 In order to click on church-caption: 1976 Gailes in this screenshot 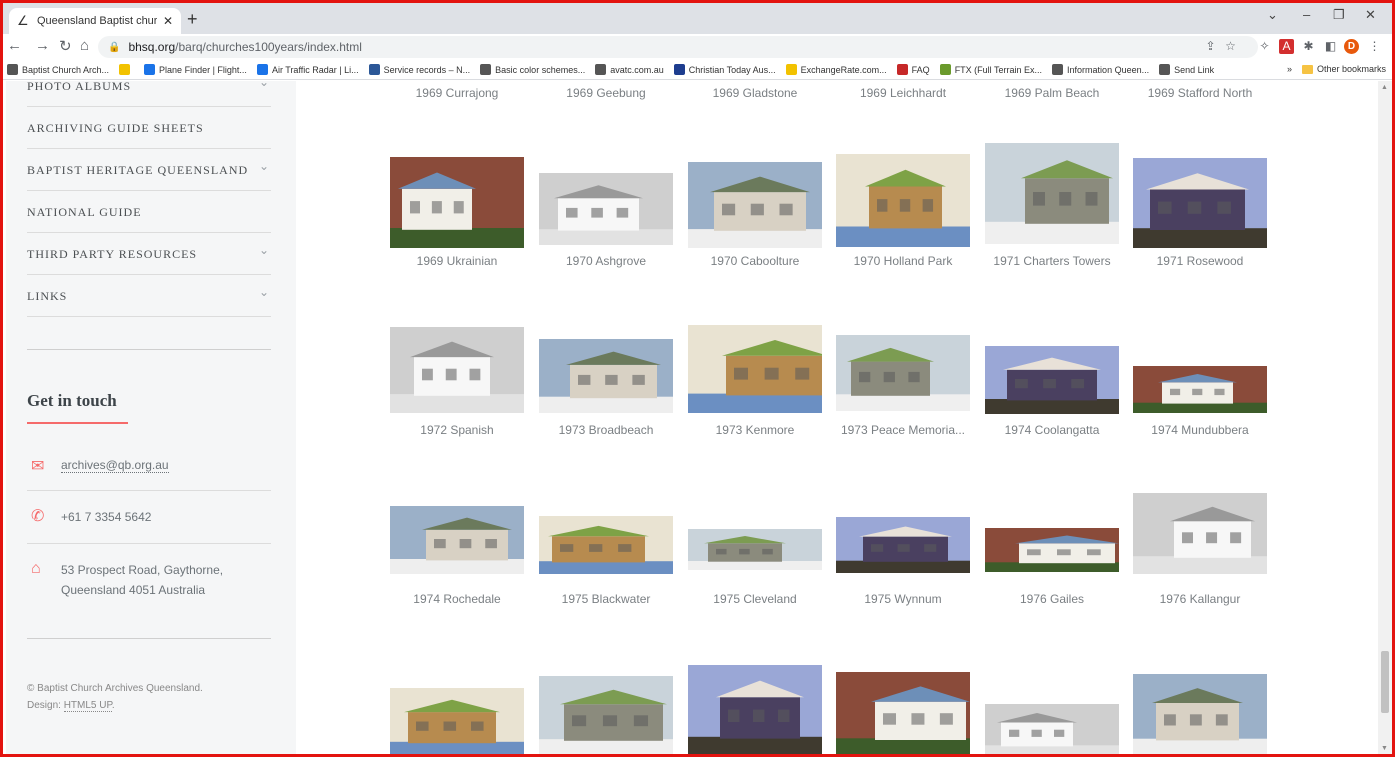, I will do `click(1052, 599)`.